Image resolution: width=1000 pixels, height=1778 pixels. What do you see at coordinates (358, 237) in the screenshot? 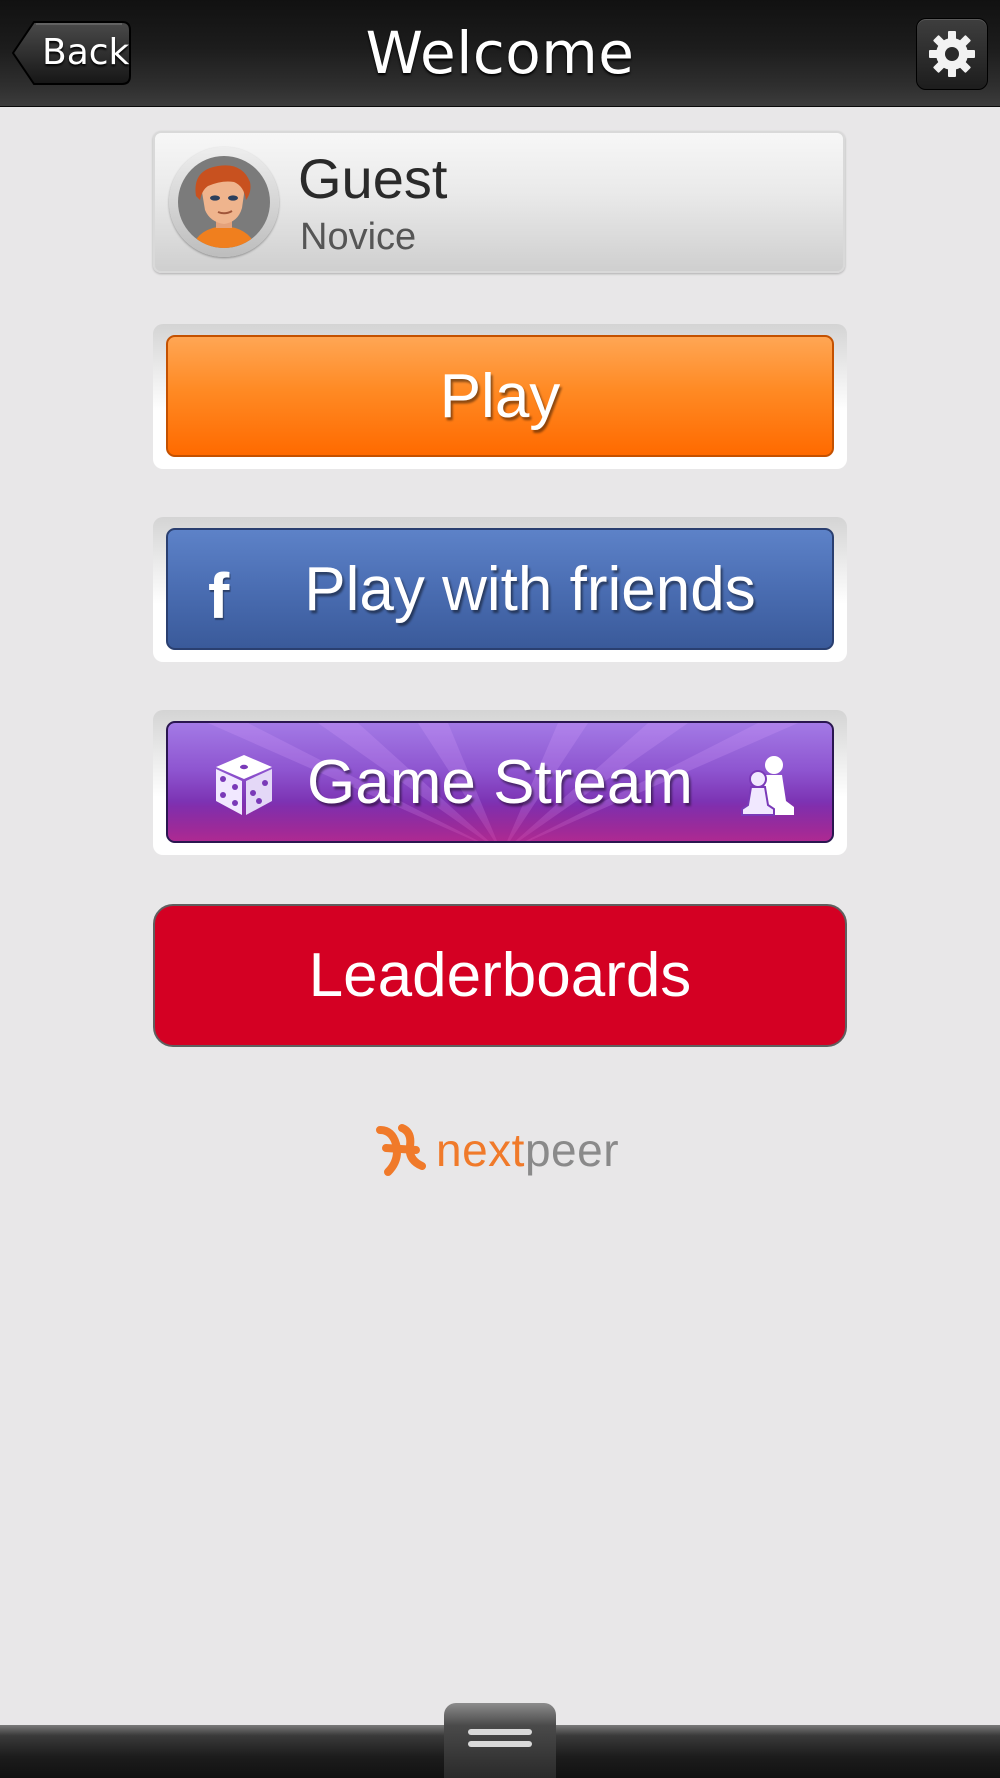
I see `profile-rank: Novice` at bounding box center [358, 237].